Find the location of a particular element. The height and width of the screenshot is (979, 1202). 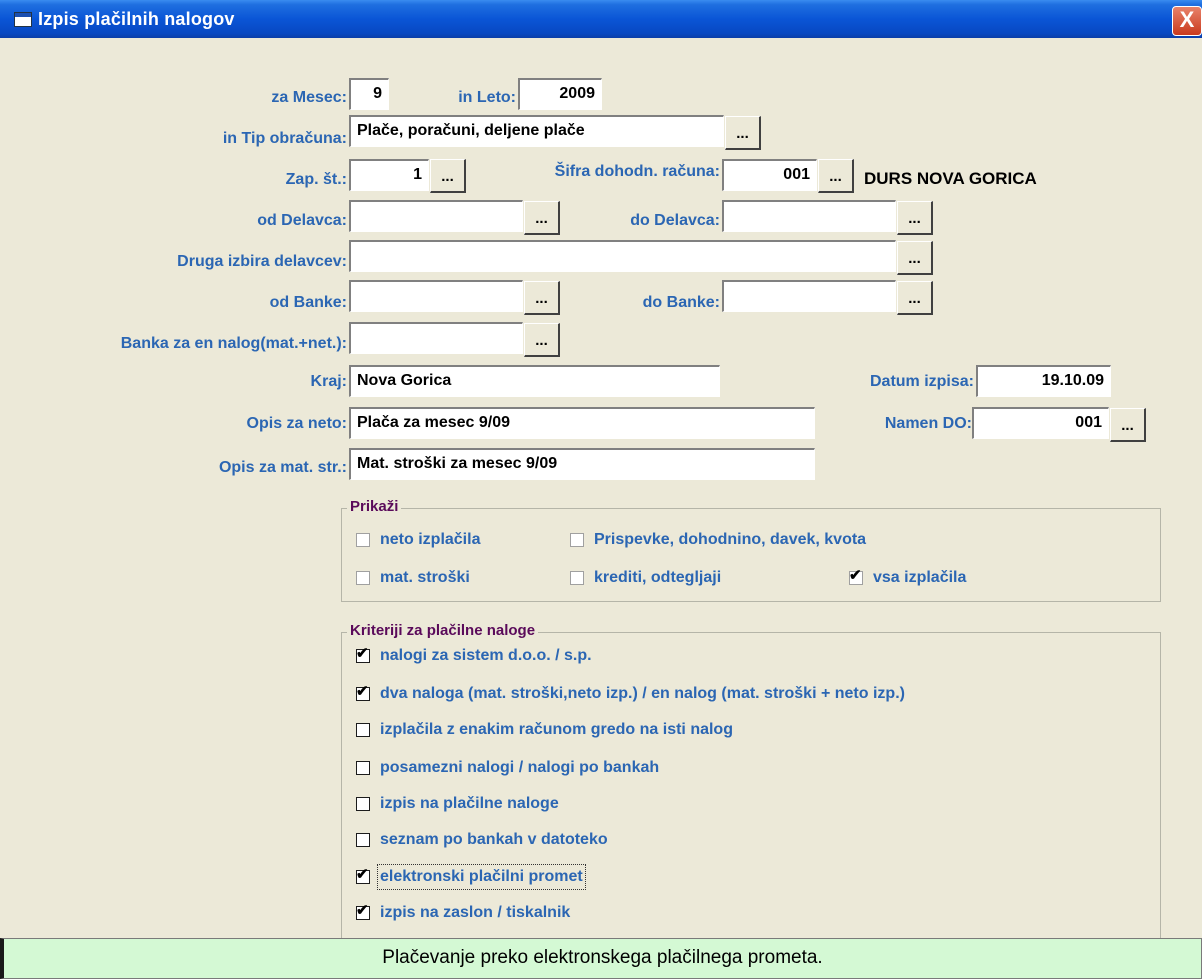

banka-en-nalog-label: Banka za en nalog(mat.+net.): is located at coordinates (233, 343).